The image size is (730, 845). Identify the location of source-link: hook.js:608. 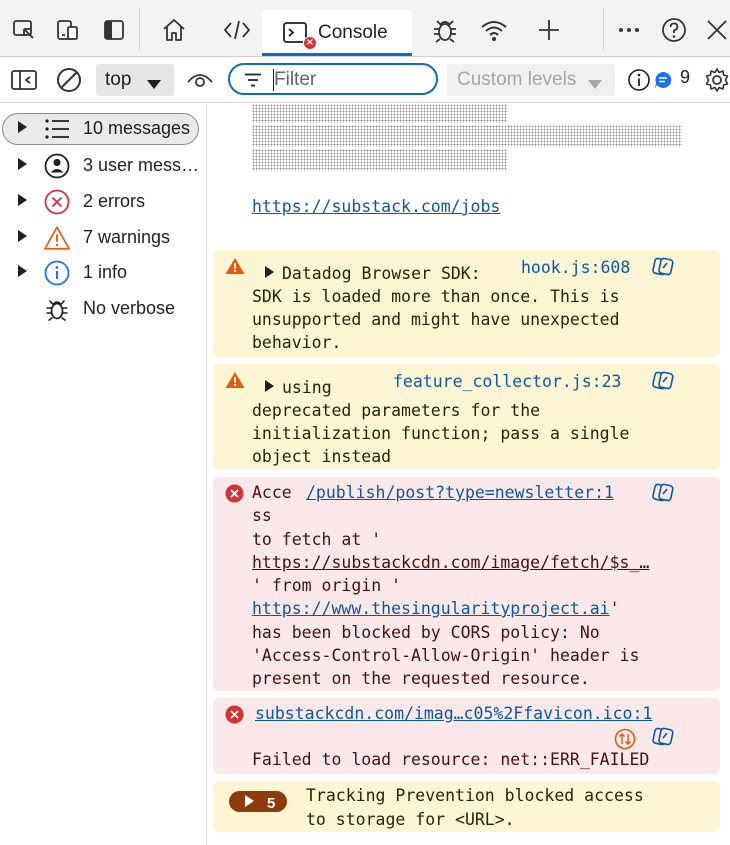
(575, 267).